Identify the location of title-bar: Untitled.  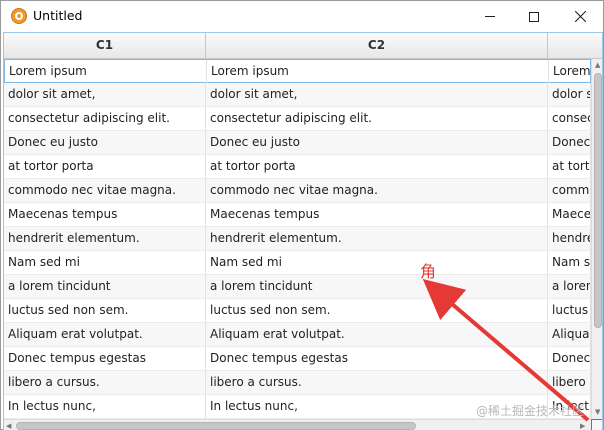
(302, 16).